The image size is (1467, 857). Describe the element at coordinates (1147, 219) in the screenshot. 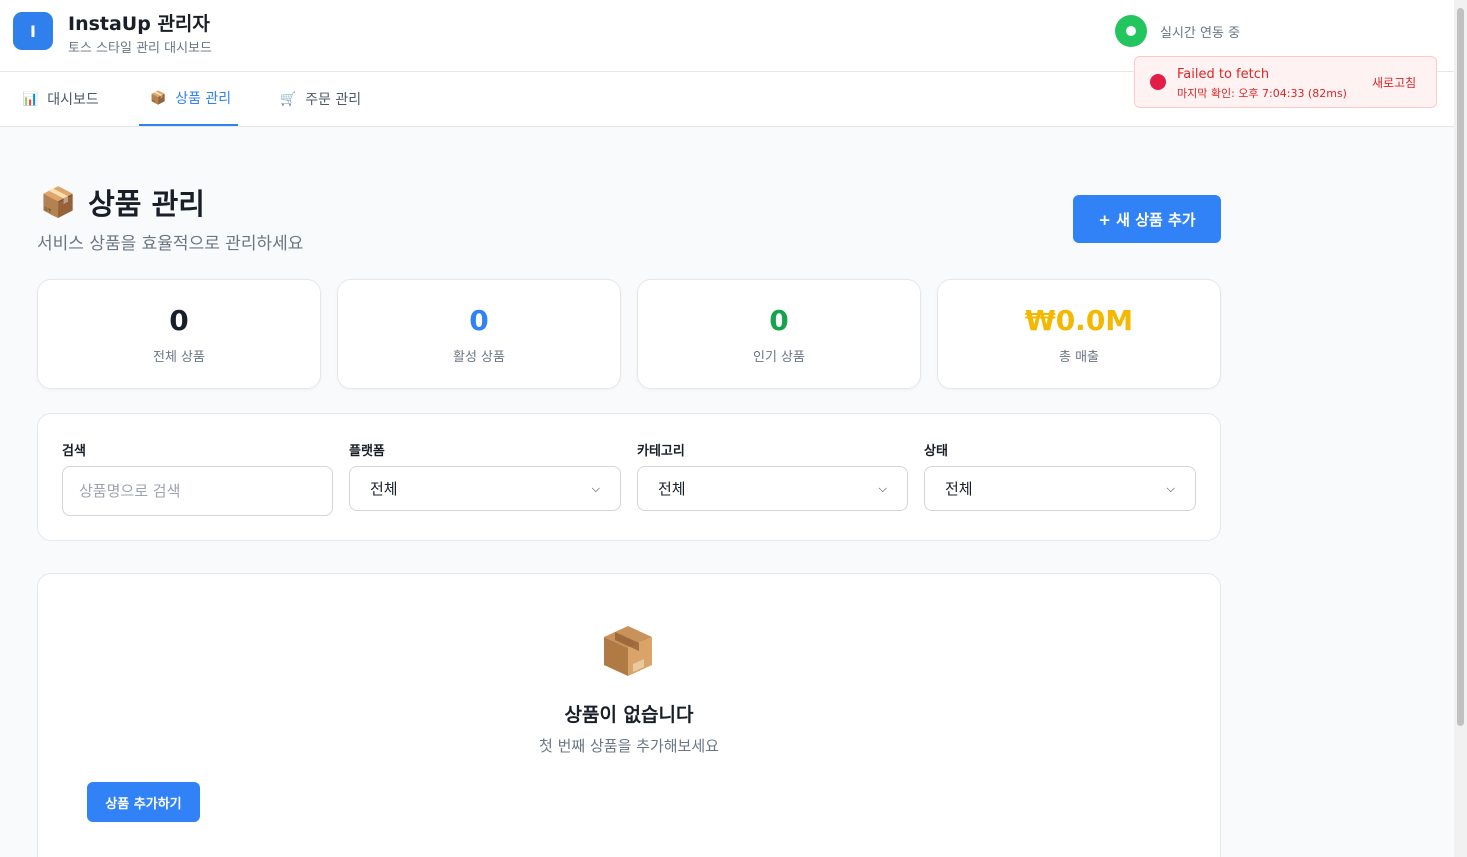

I see `add-product-button: + 새 상품 추가` at that location.